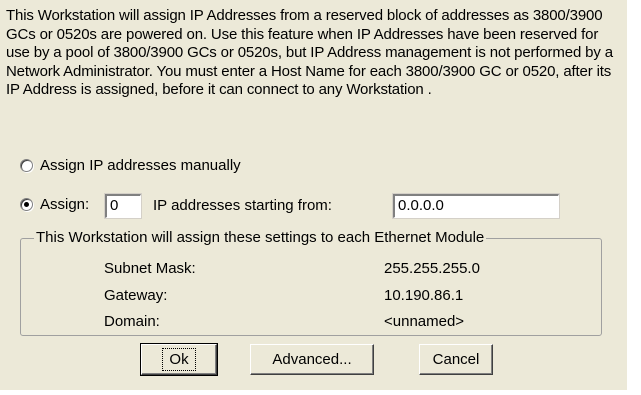 Image resolution: width=641 pixels, height=395 pixels. I want to click on auto-assign-option: Assign:, so click(54, 204).